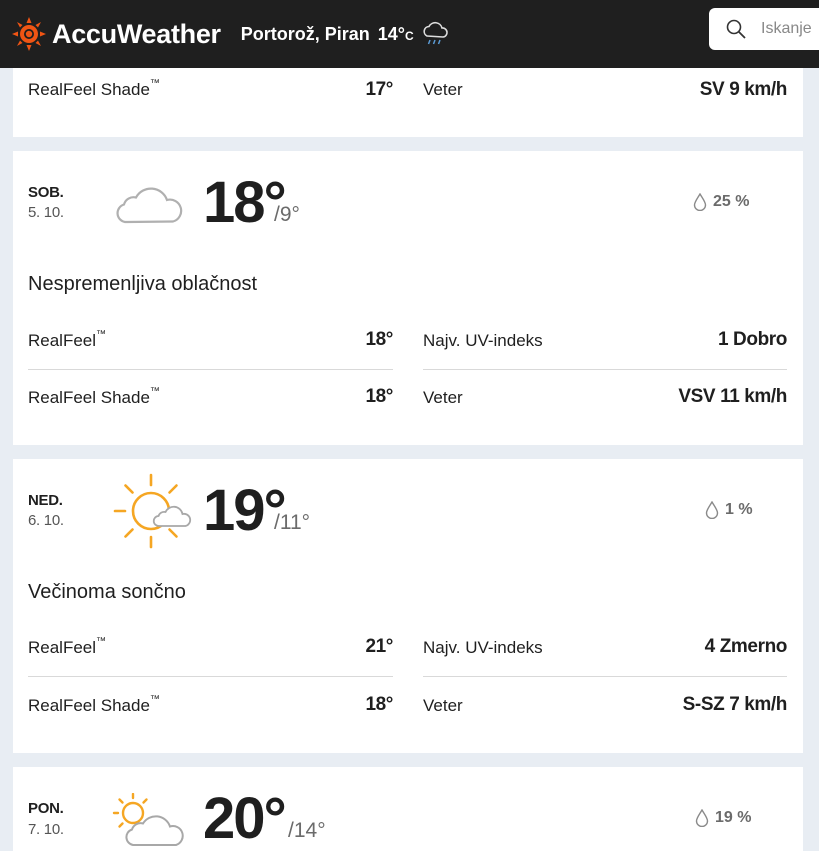  What do you see at coordinates (143, 284) in the screenshot?
I see `weather-phrase: Nespremenljiva oblačnost` at bounding box center [143, 284].